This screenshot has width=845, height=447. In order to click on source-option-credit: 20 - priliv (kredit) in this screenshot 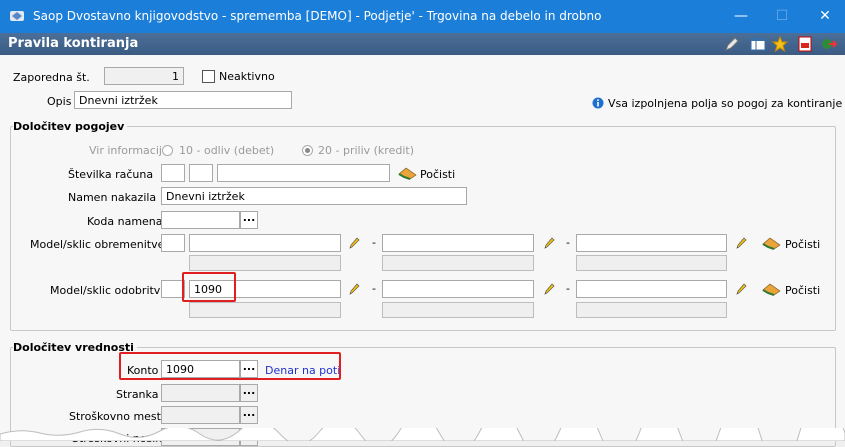, I will do `click(366, 150)`.